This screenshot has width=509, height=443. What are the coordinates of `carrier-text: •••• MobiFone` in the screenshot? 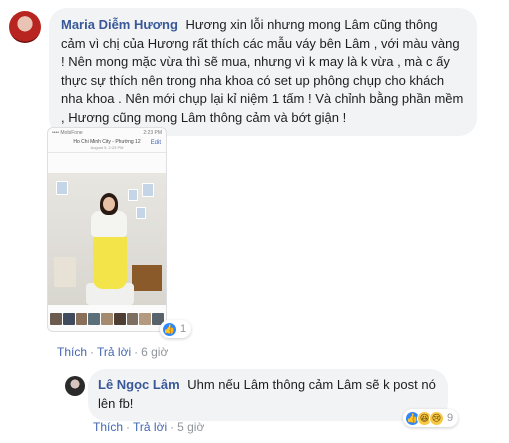 It's located at (67, 133).